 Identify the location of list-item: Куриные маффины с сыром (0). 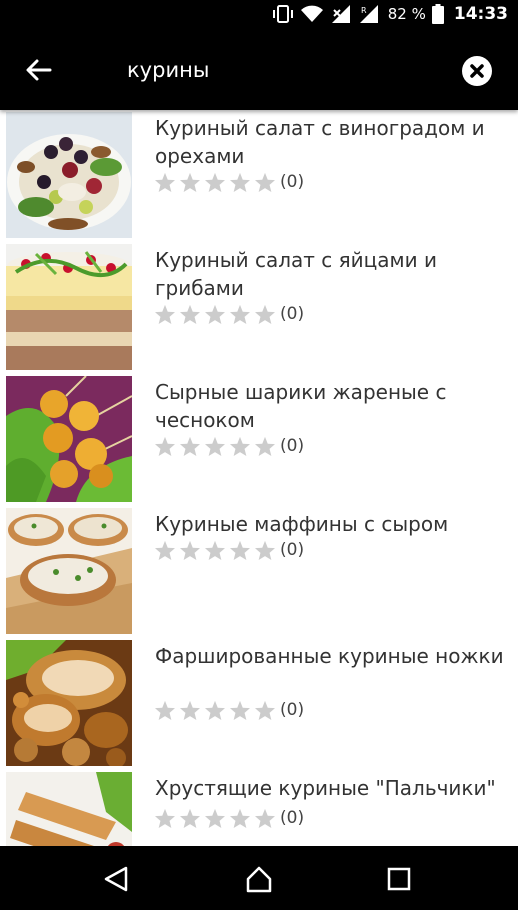
(259, 572).